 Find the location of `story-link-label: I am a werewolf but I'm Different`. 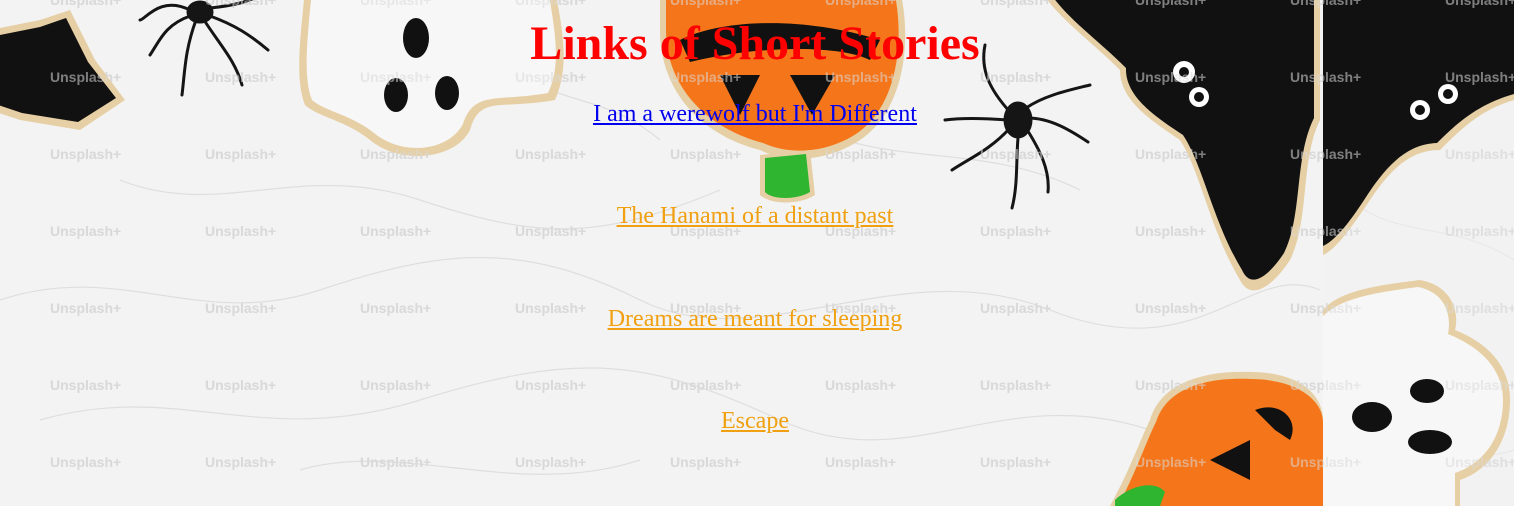

story-link-label: I am a werewolf but I'm Different is located at coordinates (755, 114).